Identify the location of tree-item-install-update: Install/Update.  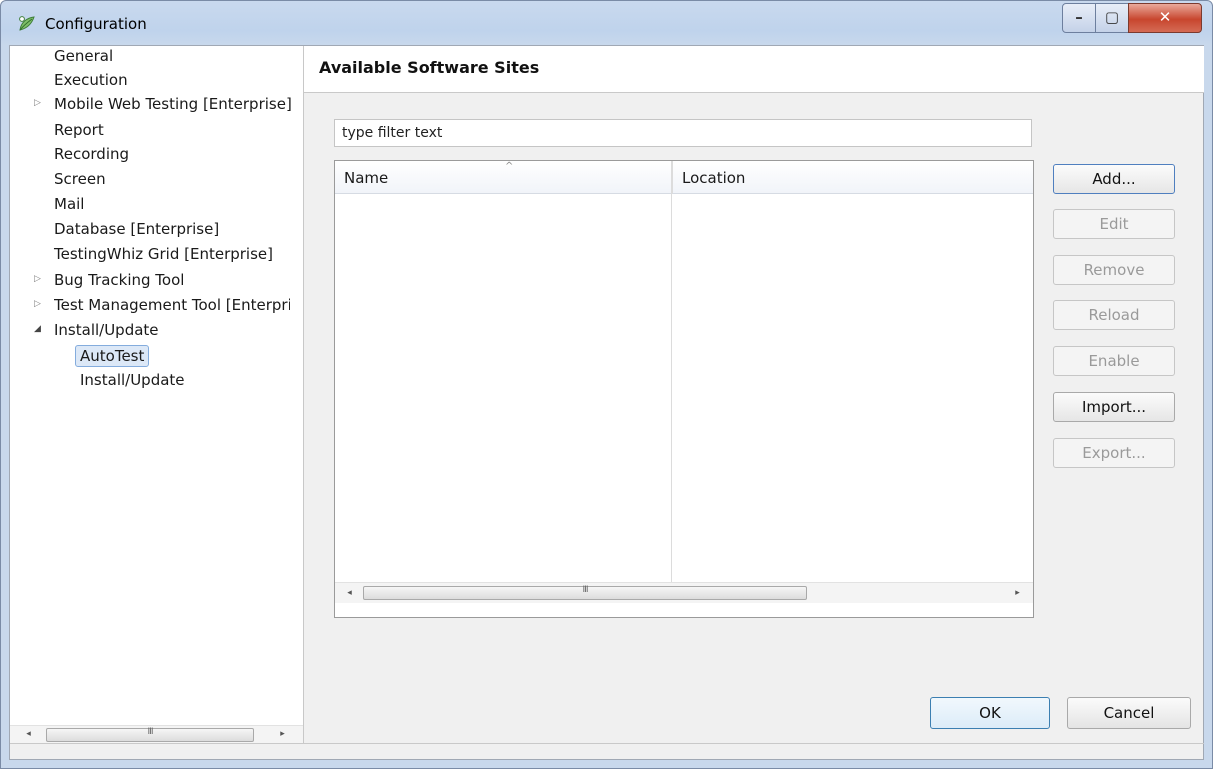
(106, 330).